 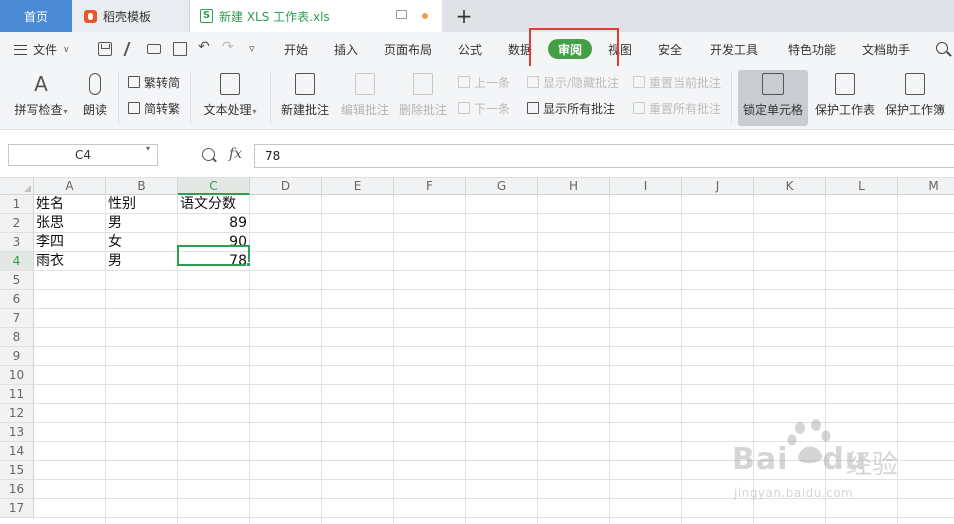 What do you see at coordinates (41, 98) in the screenshot?
I see `spell-check-button: A 拼写检查▾` at bounding box center [41, 98].